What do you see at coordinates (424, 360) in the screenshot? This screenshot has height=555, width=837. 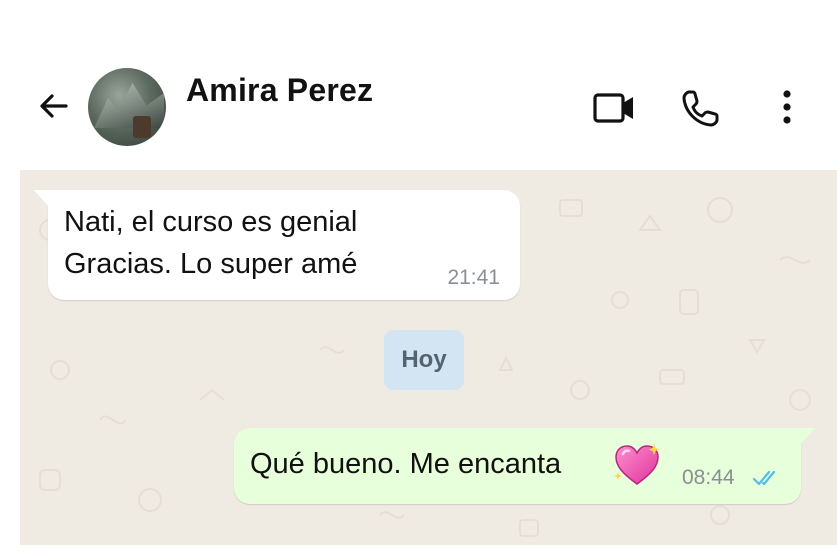 I see `date-separator: Hoy` at bounding box center [424, 360].